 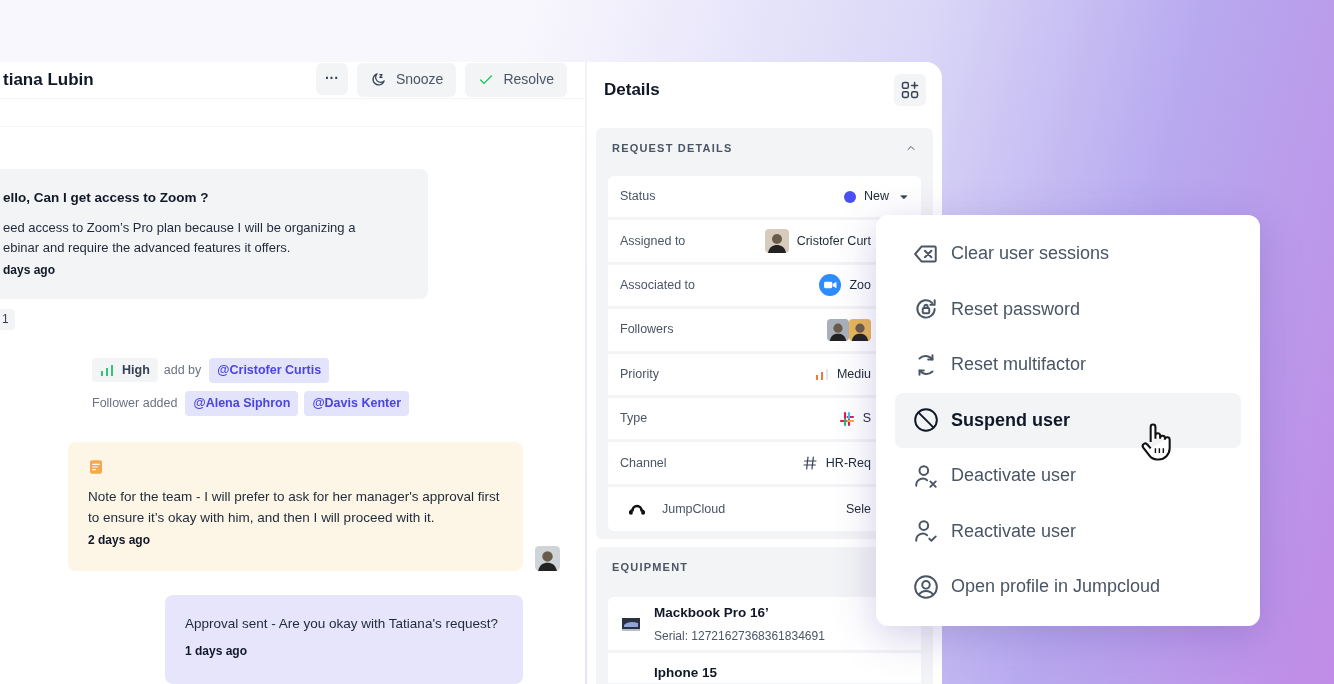 I want to click on add-widget-button, so click(x=910, y=89).